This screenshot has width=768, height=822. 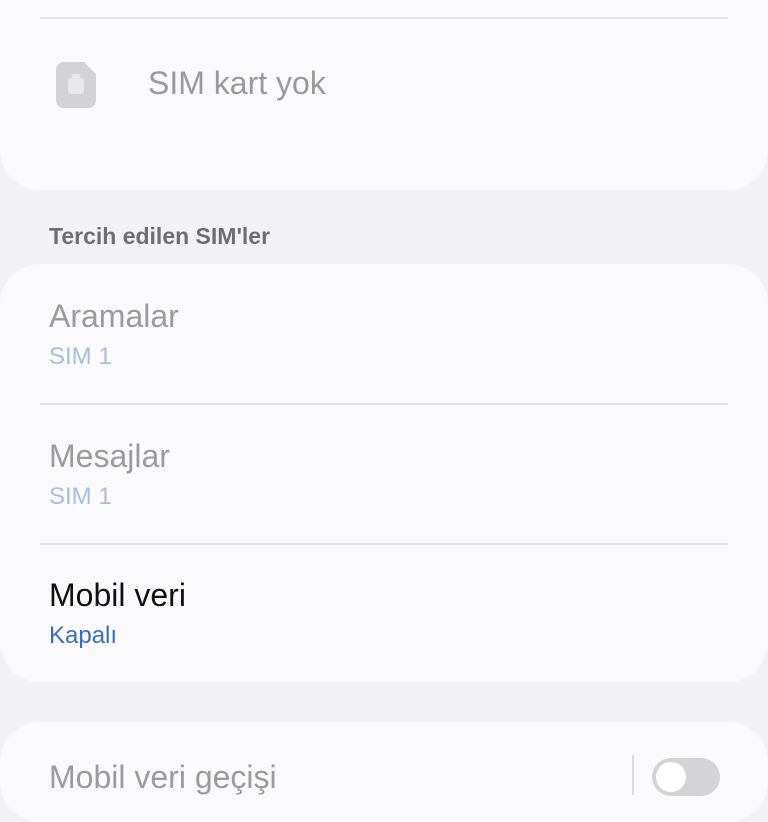 I want to click on vertical-divider, so click(x=633, y=775).